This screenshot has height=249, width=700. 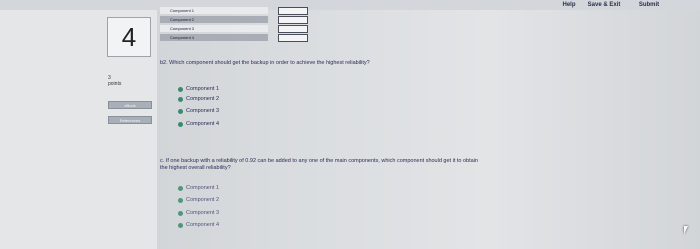 I want to click on help-button: Help, so click(x=569, y=4).